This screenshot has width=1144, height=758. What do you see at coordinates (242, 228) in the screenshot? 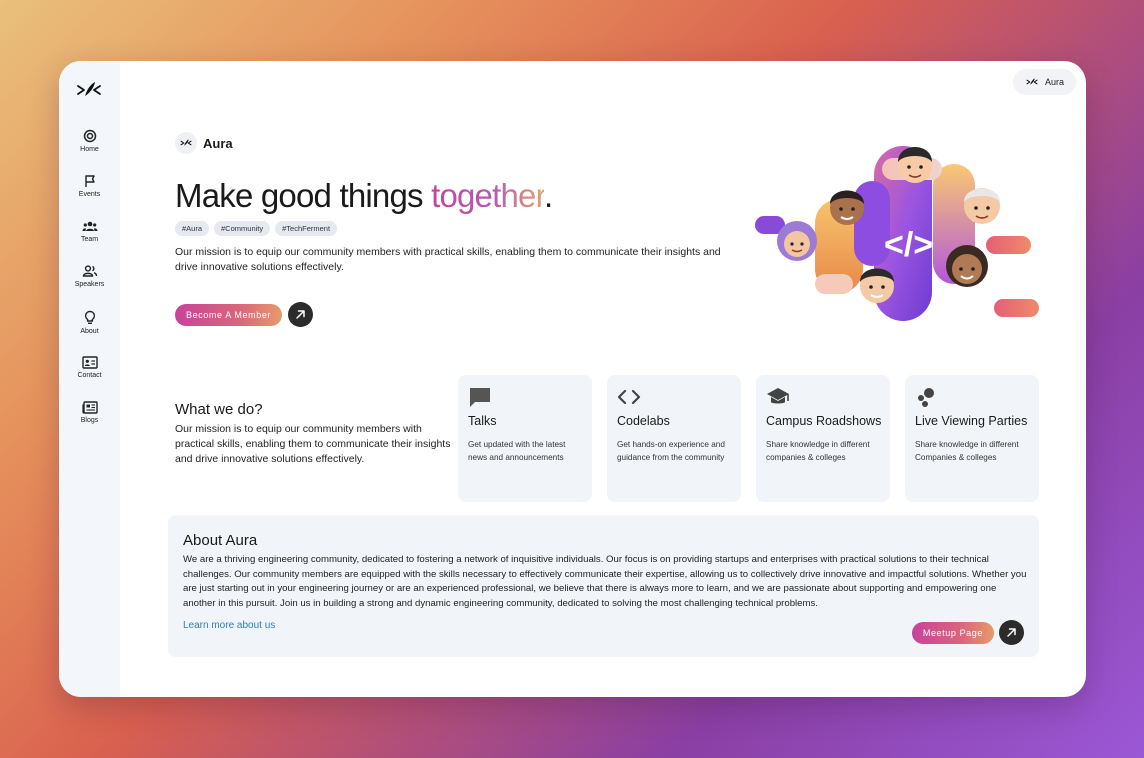
I see `tag-chip: #Community` at bounding box center [242, 228].